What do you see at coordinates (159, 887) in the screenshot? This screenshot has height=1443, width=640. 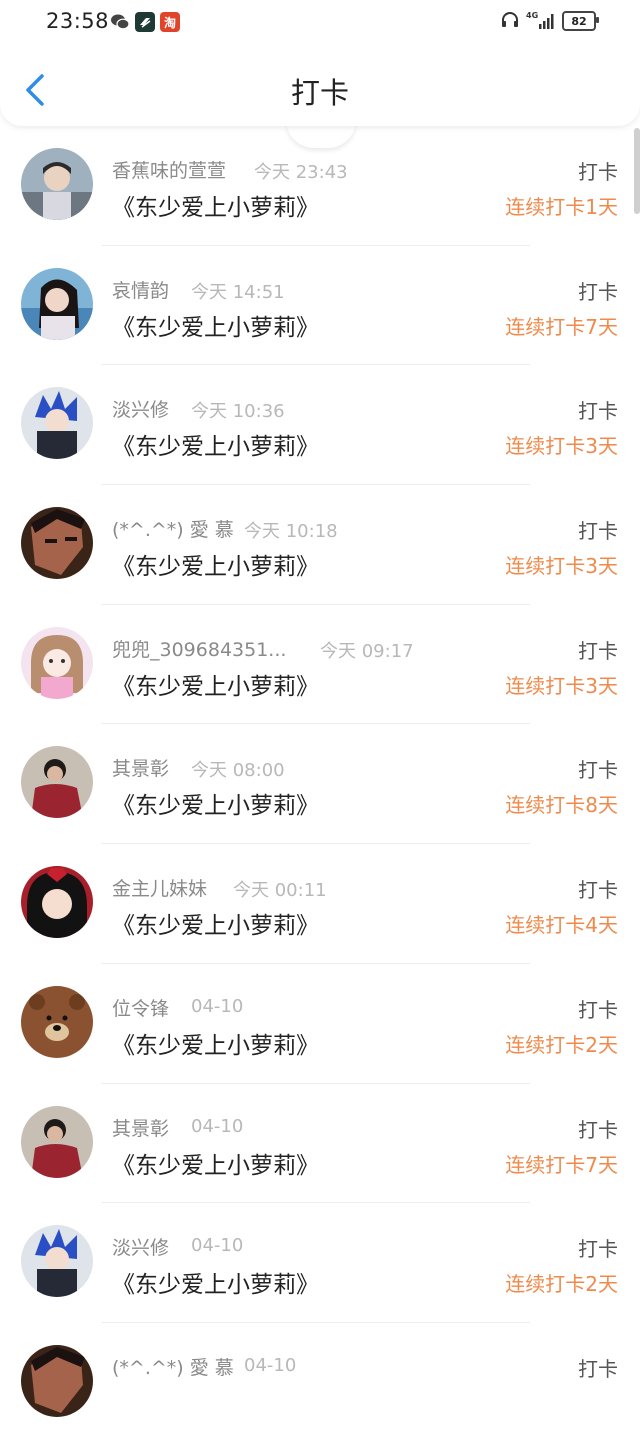 I see `user-name: 金主儿妹妹` at bounding box center [159, 887].